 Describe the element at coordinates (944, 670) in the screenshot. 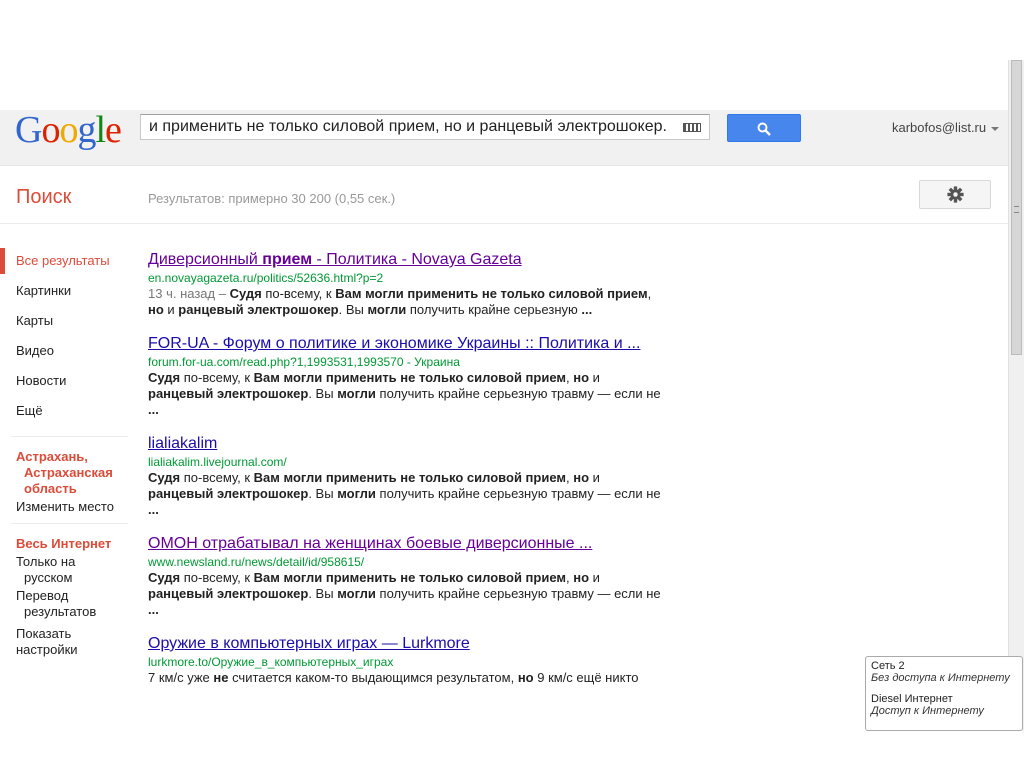

I see `network-item: Сеть 2 Без доступа к Интернету` at that location.